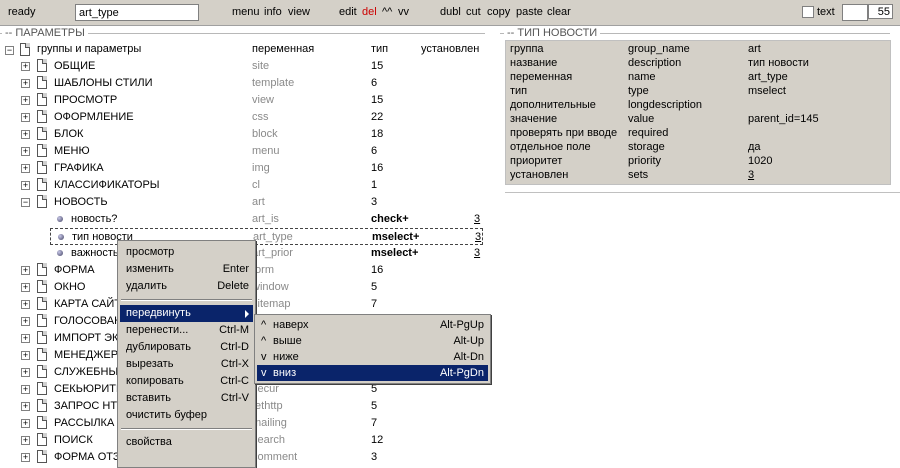 The width and height of the screenshot is (900, 468). Describe the element at coordinates (22, 12) in the screenshot. I see `status-text: ready` at that location.